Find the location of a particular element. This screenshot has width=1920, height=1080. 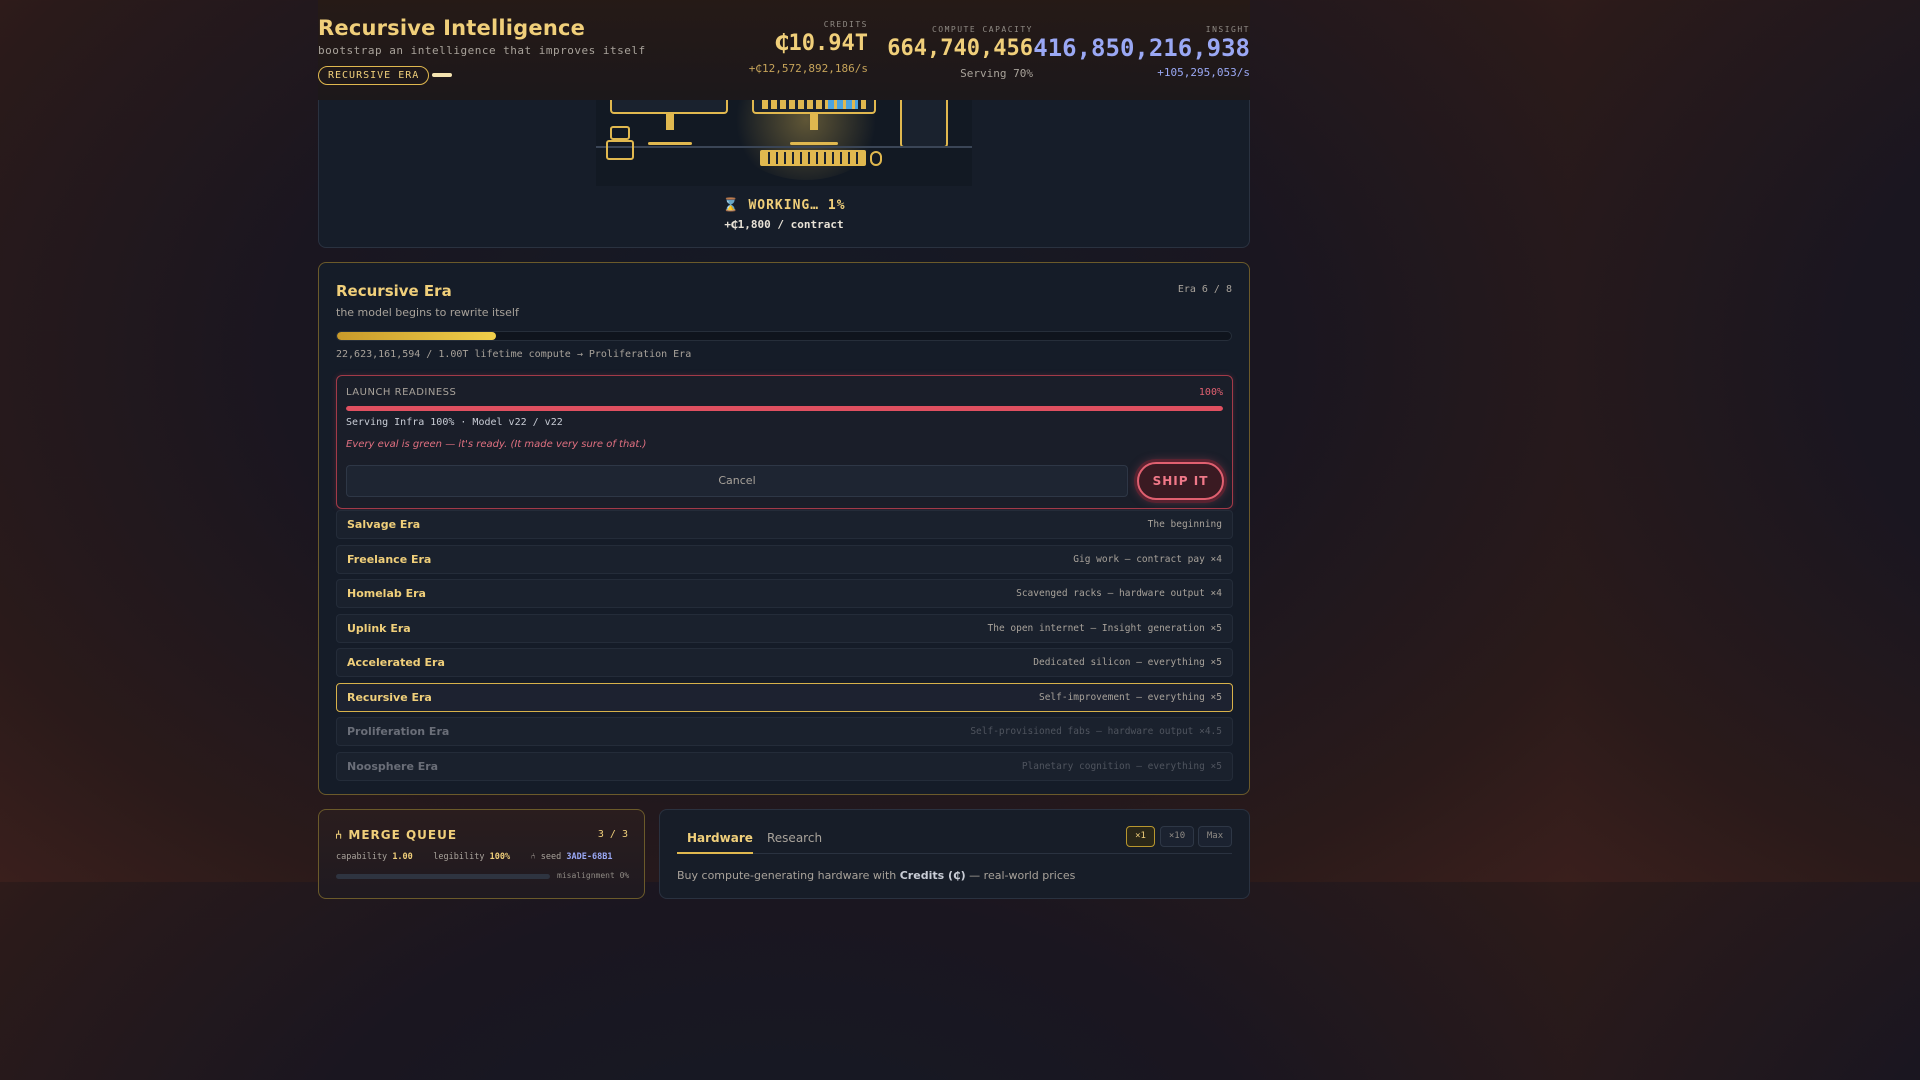

launch-info: Serving Infra 100% · Model v22 / v22 is located at coordinates (454, 422).